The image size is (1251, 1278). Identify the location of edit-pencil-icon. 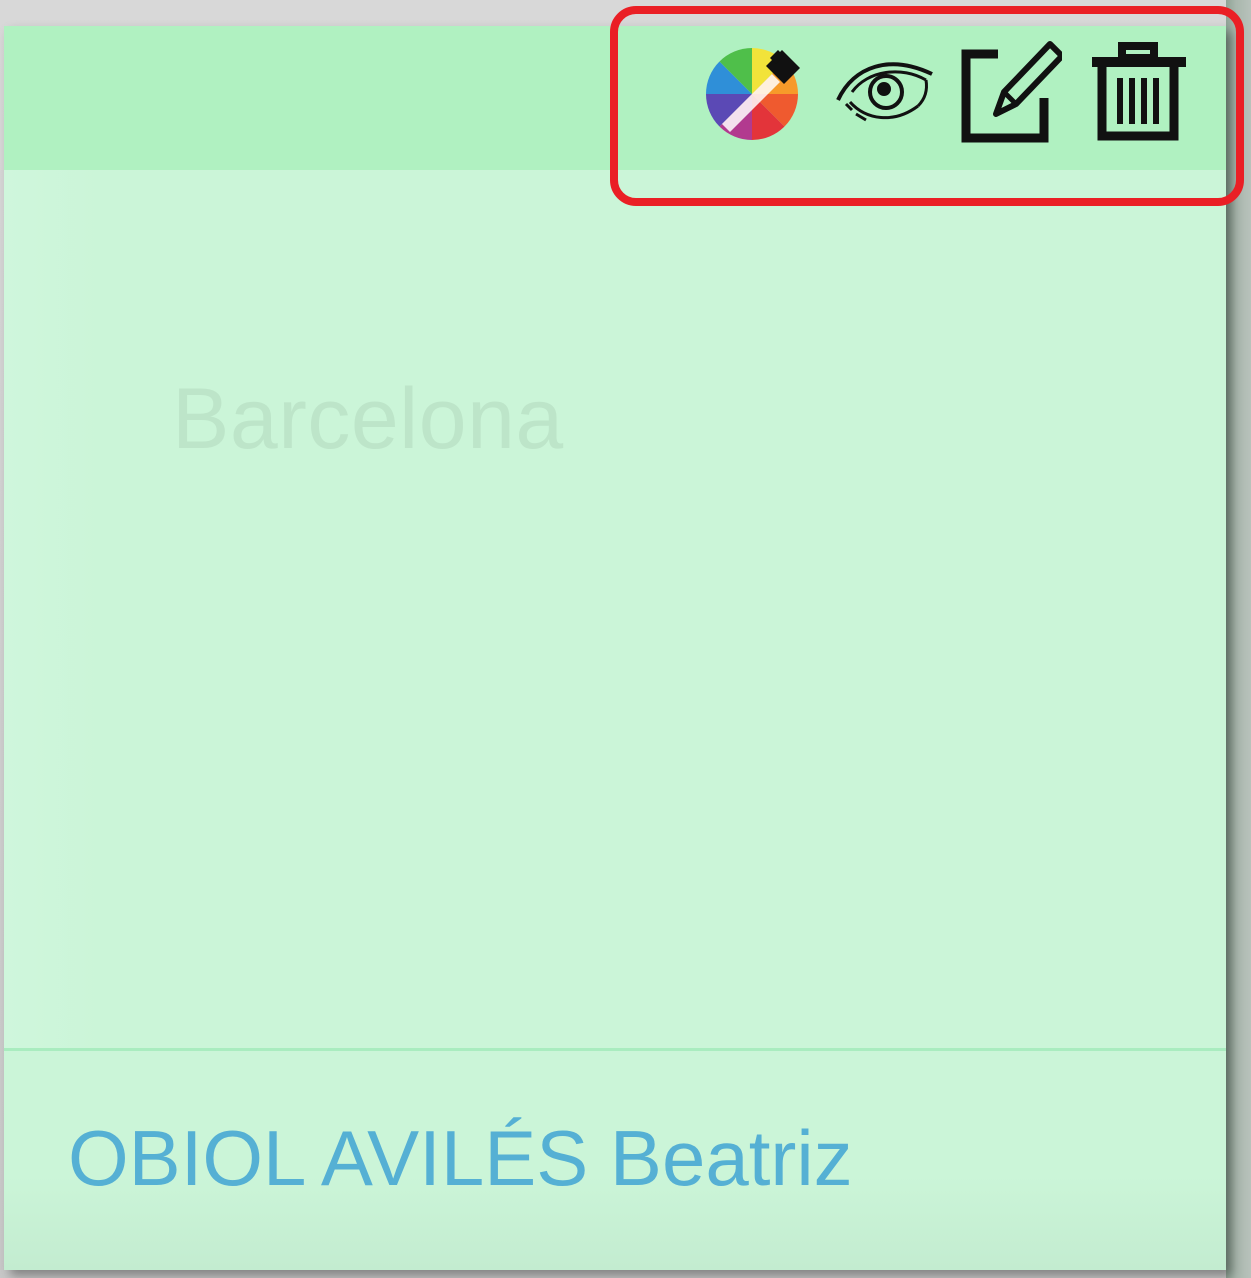
(1011, 92).